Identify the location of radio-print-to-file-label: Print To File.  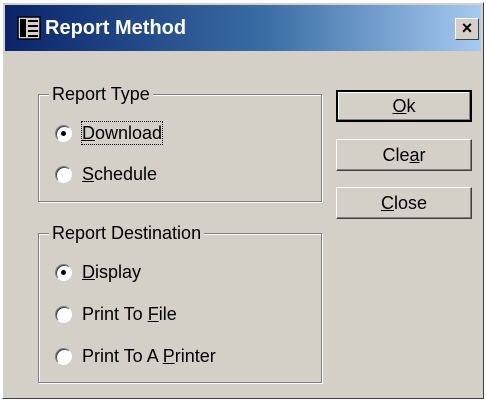
(129, 314).